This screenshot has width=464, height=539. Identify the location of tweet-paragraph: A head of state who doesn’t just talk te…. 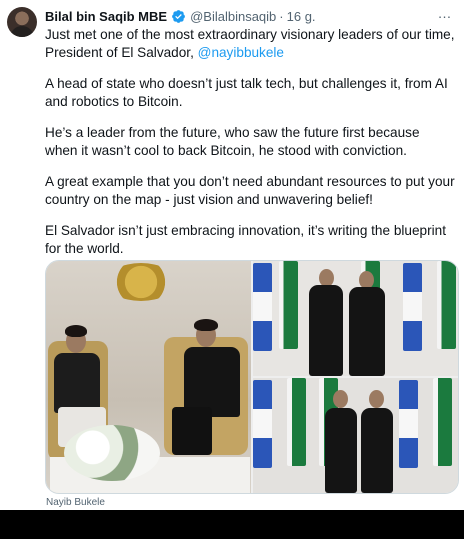
(246, 92).